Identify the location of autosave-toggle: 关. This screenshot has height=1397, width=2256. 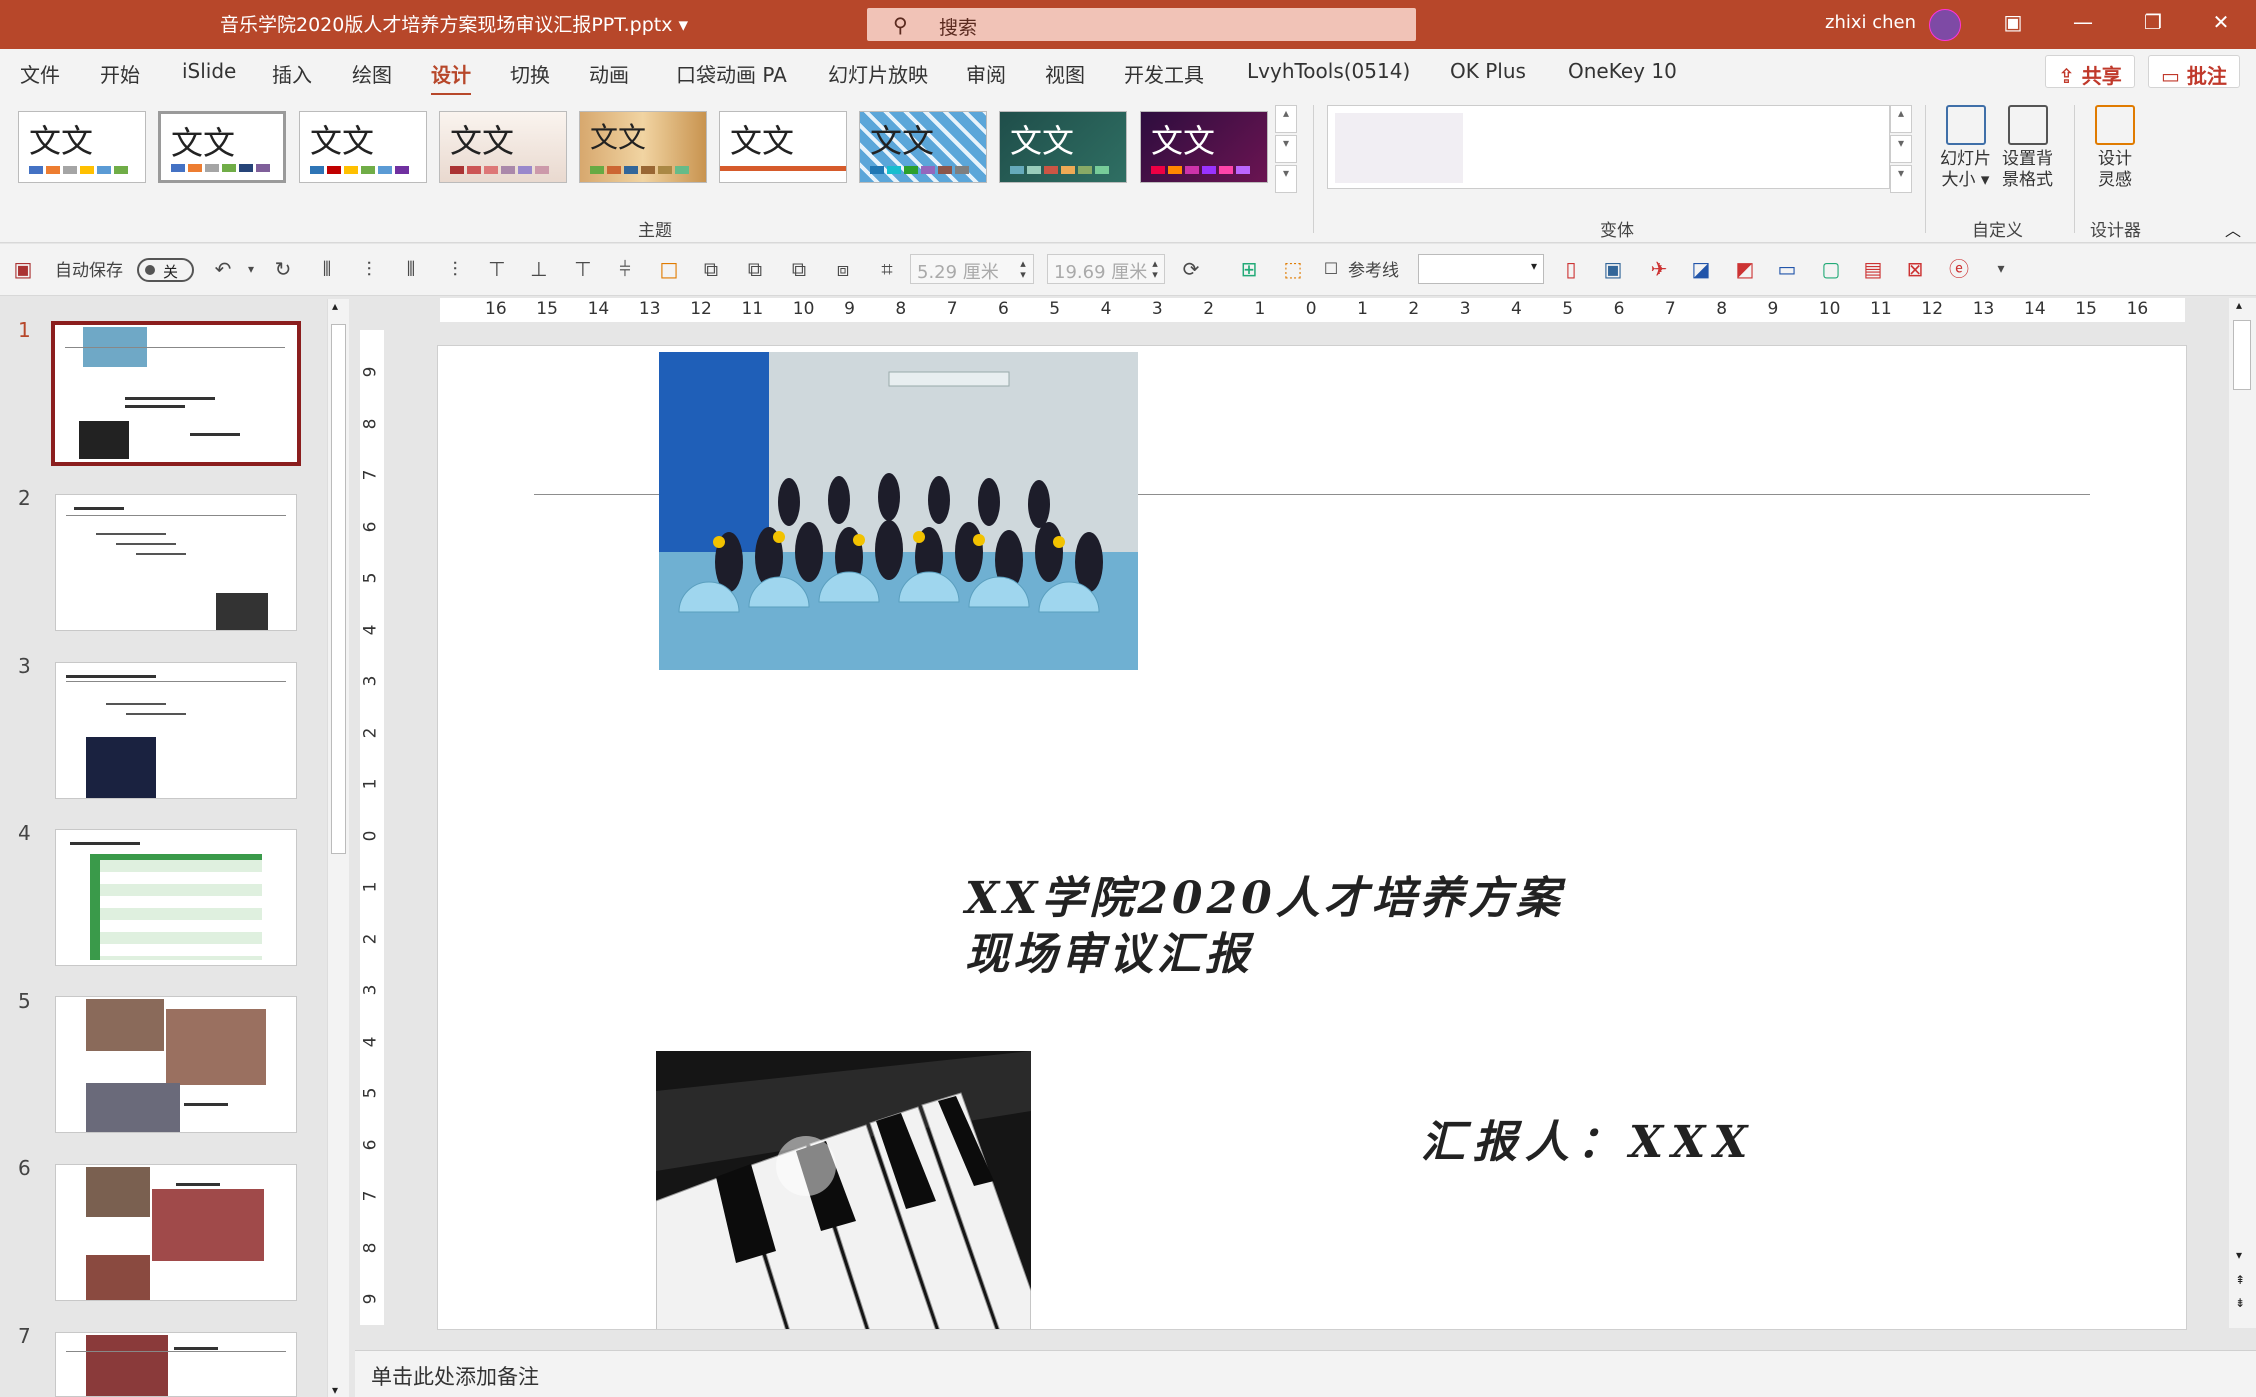
(165, 270).